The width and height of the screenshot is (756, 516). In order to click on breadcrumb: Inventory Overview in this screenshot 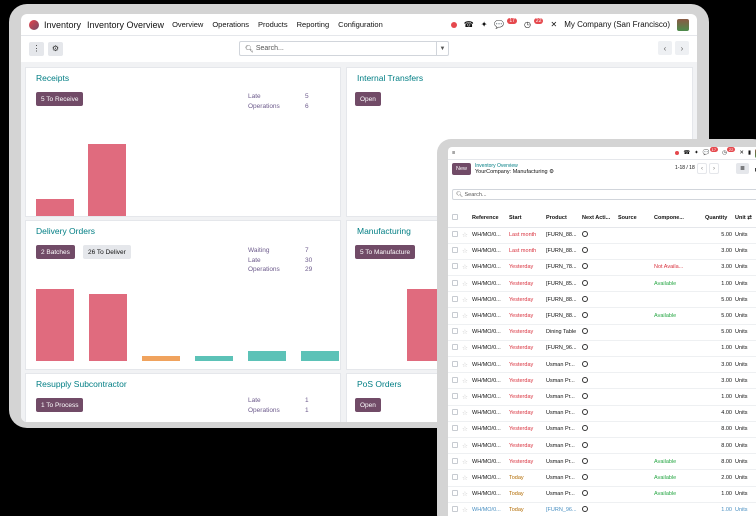, I will do `click(125, 25)`.